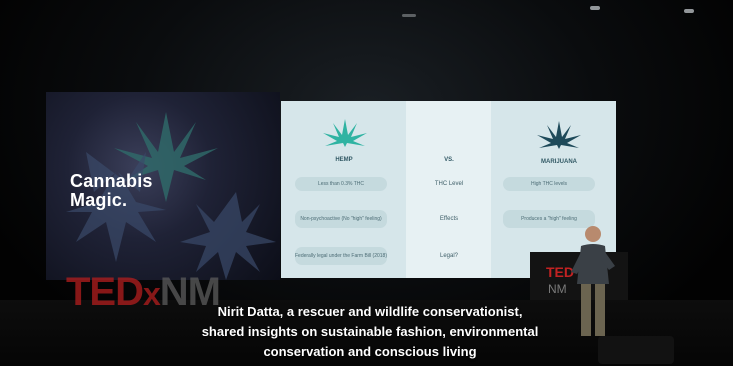  Describe the element at coordinates (341, 219) in the screenshot. I see `hemp-row-2: Non-psychoactive (No "high" feeling)` at that location.